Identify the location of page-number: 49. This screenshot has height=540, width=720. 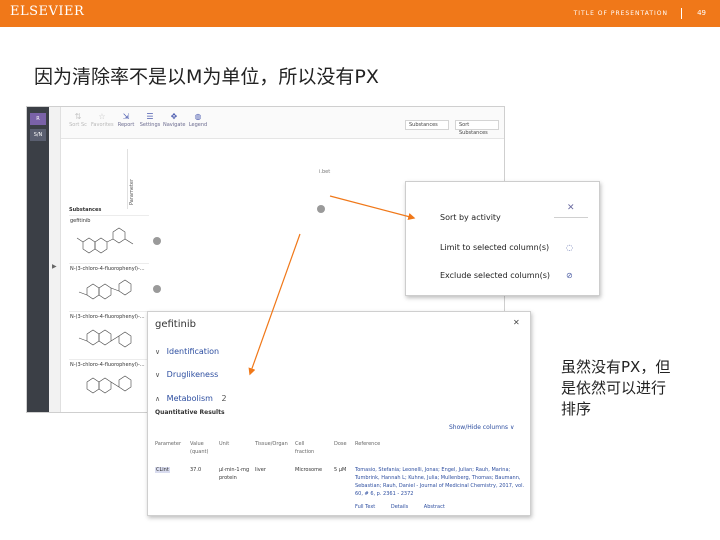
(701, 13).